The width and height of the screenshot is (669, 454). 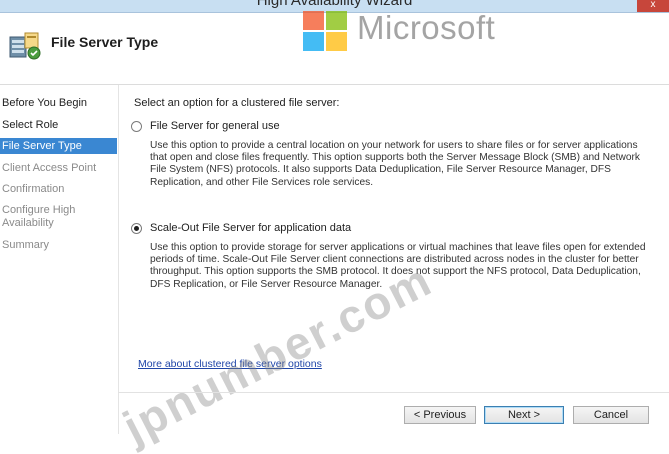 I want to click on cancel-button: Cancel, so click(x=611, y=415).